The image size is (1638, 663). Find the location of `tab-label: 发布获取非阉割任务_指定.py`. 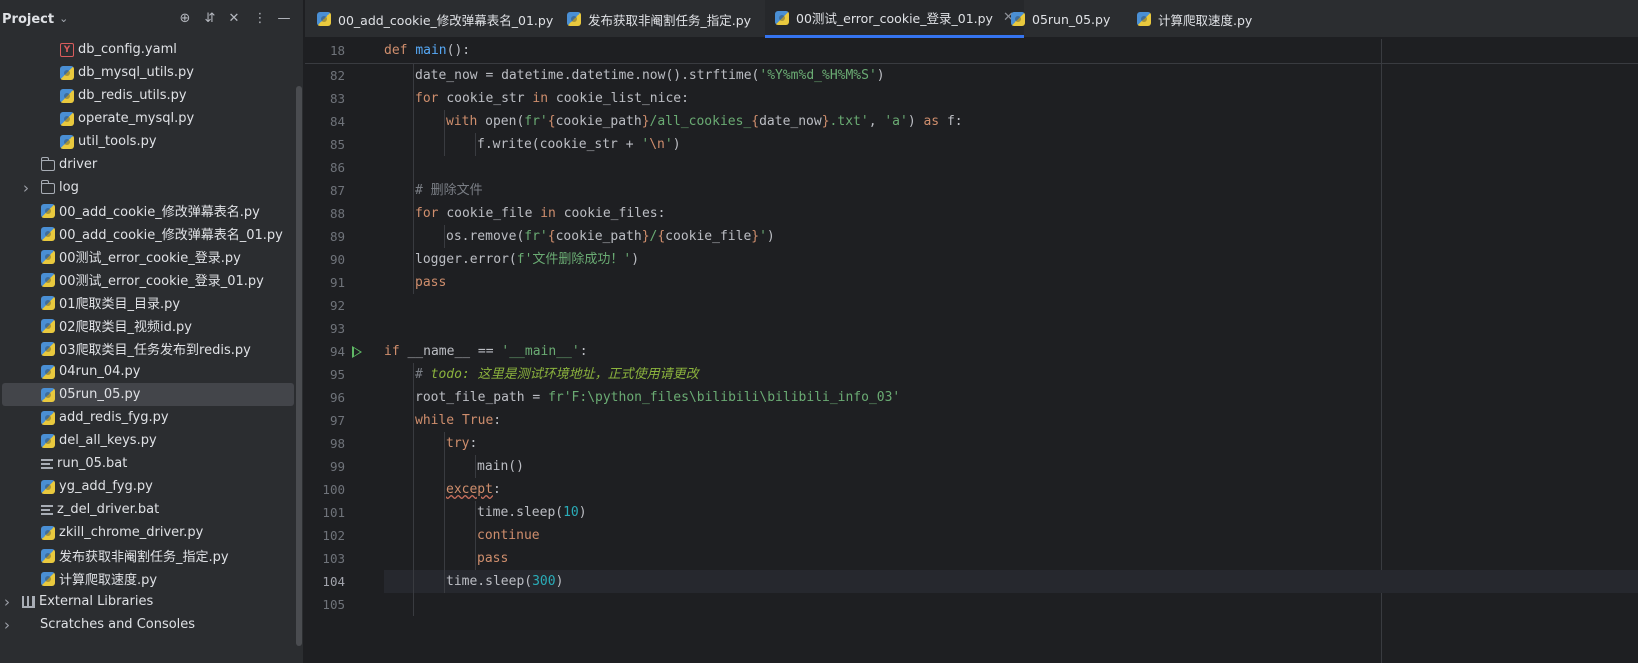

tab-label: 发布获取非阉割任务_指定.py is located at coordinates (670, 20).